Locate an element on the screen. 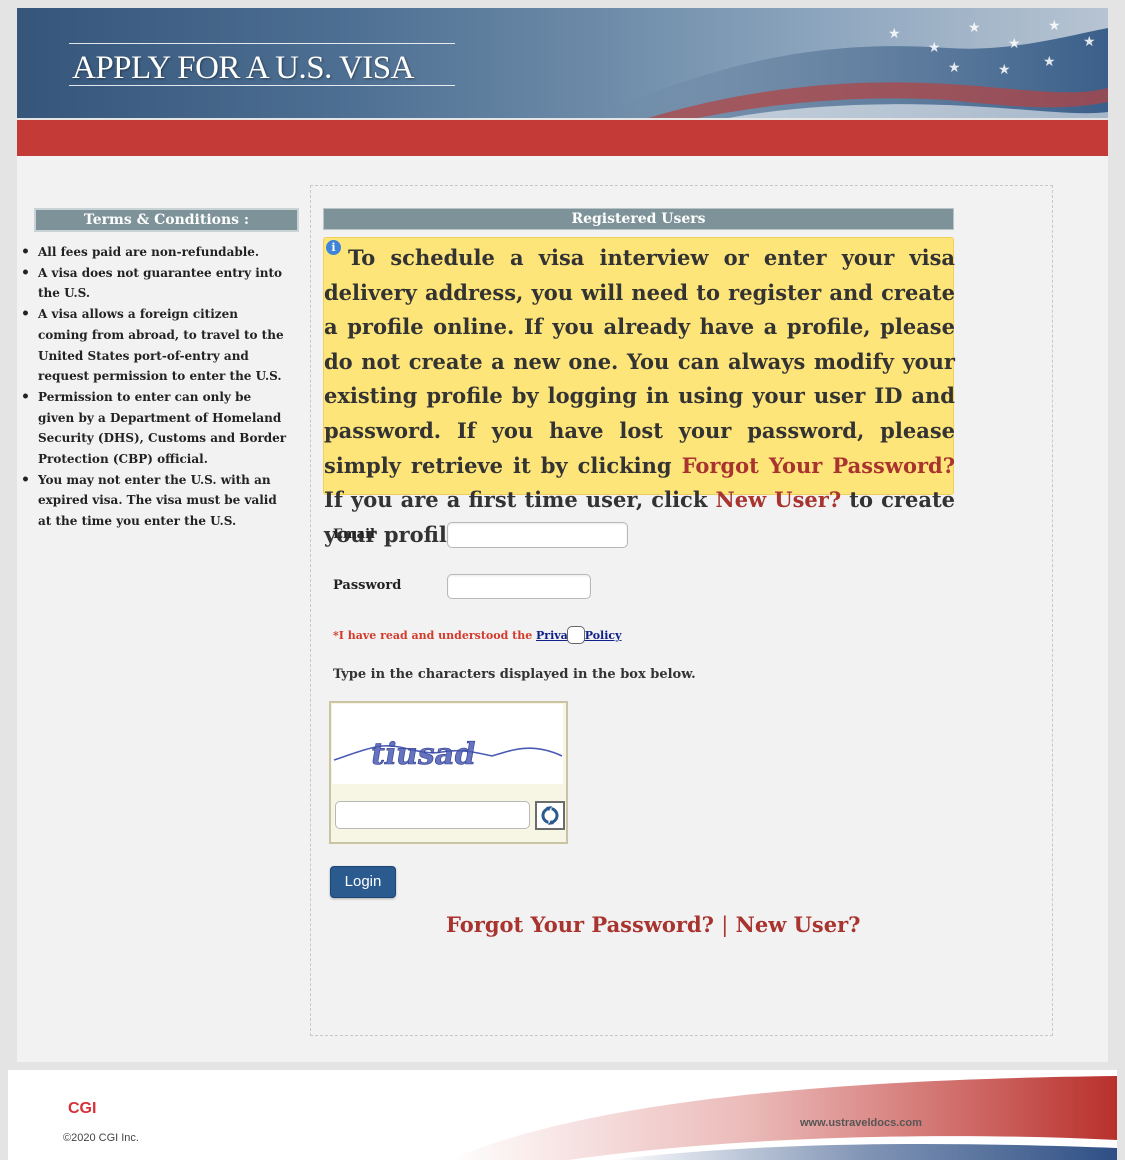 This screenshot has width=1125, height=1160. footer: CGI ©2020 CGI Inc. www.ustraveldocs.com is located at coordinates (562, 1115).